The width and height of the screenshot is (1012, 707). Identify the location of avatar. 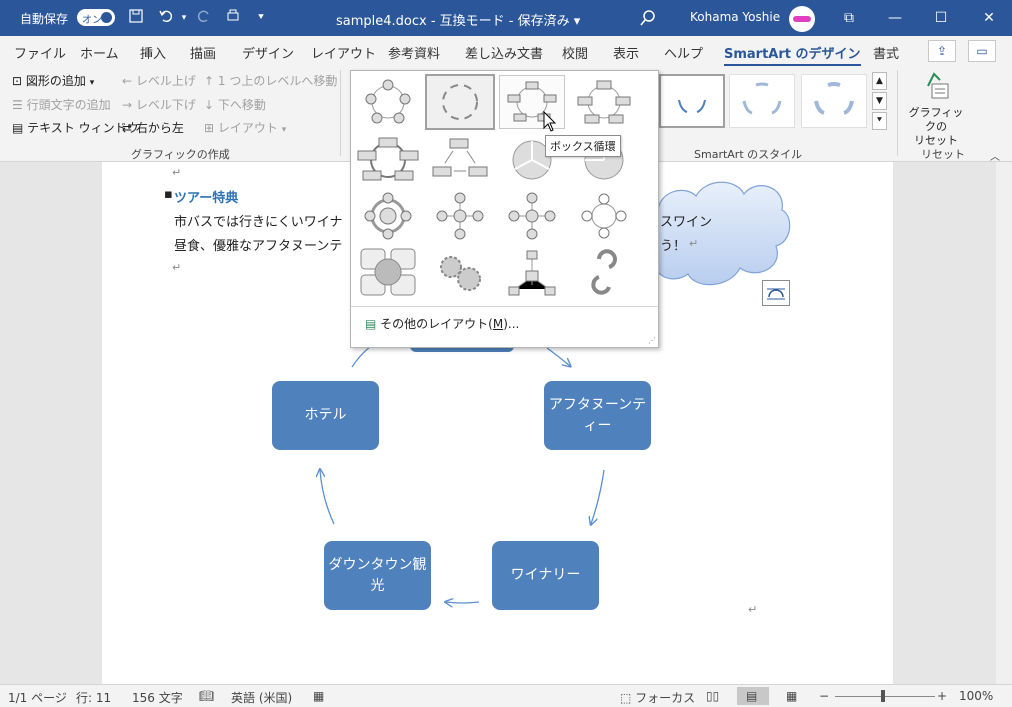
(802, 19).